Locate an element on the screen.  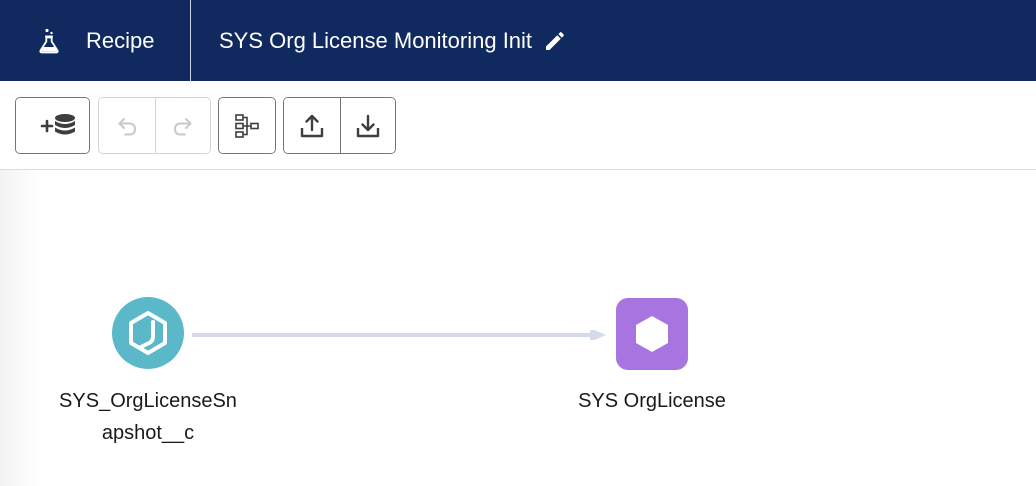
redo-icon is located at coordinates (182, 126).